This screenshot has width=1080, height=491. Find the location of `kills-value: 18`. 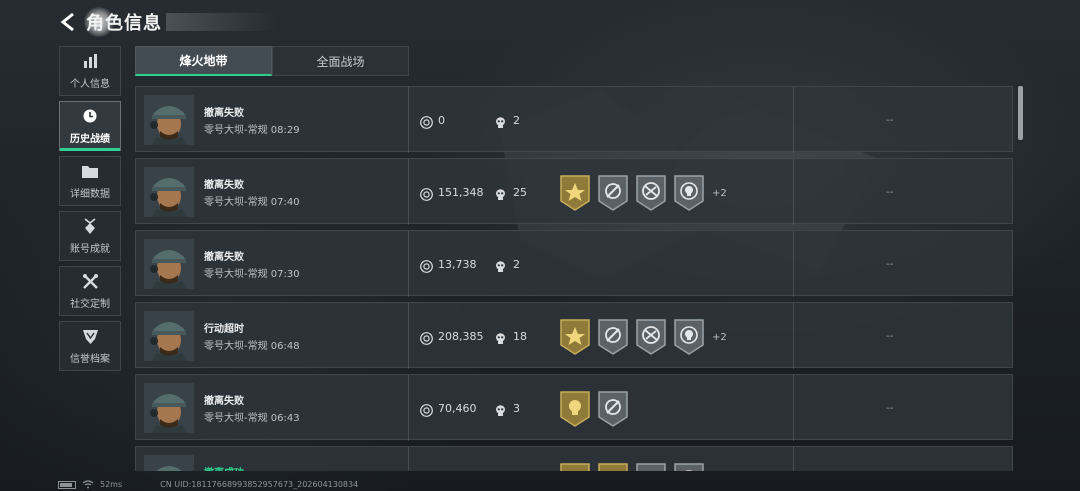

kills-value: 18 is located at coordinates (520, 336).